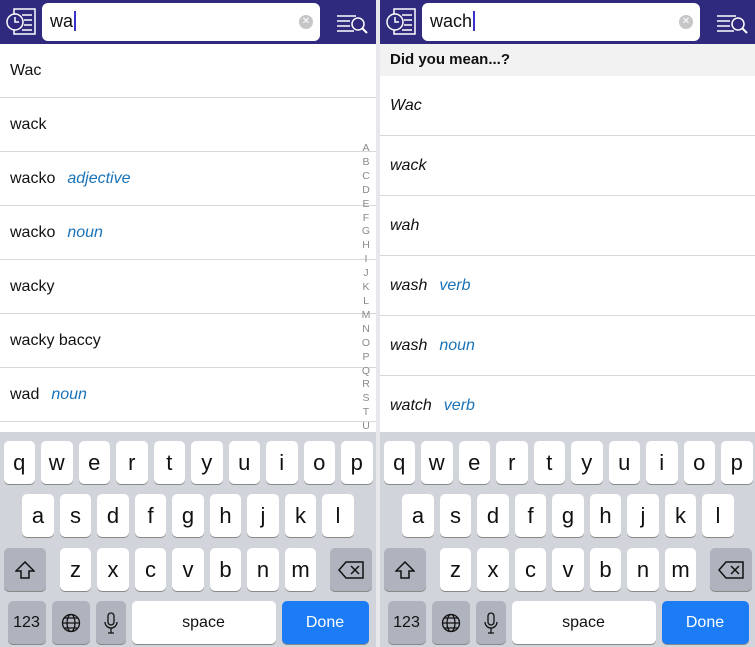  What do you see at coordinates (225, 569) in the screenshot?
I see `key-b: b` at bounding box center [225, 569].